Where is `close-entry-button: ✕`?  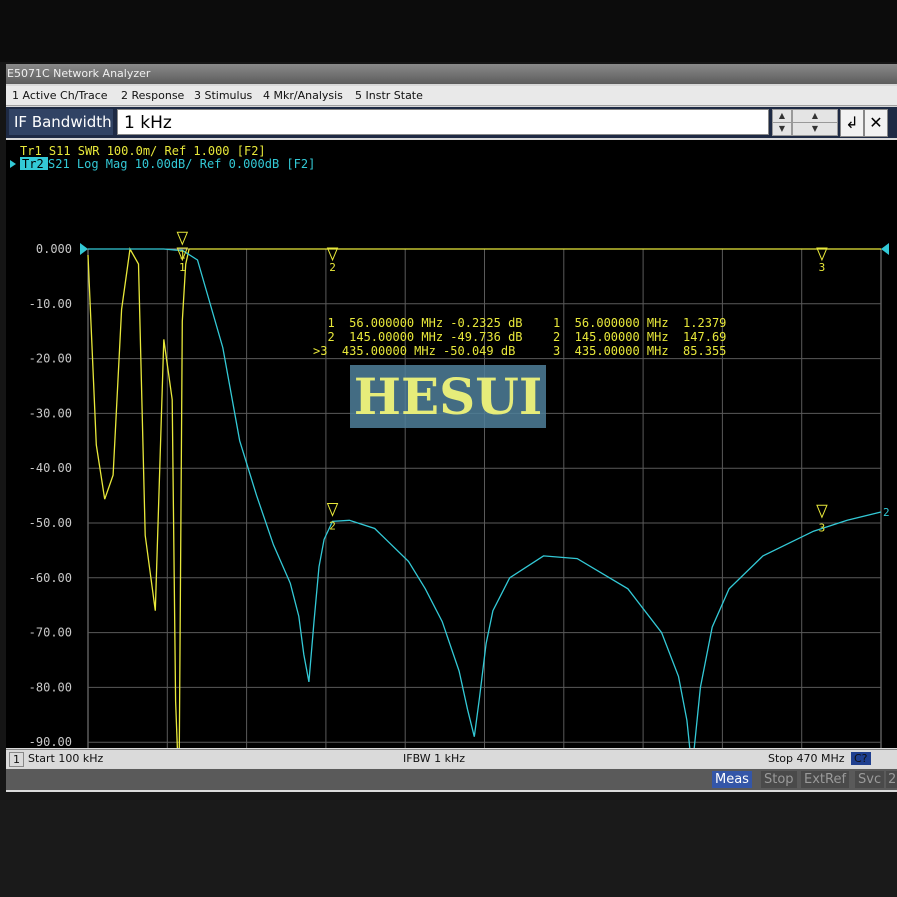
close-entry-button: ✕ is located at coordinates (876, 123).